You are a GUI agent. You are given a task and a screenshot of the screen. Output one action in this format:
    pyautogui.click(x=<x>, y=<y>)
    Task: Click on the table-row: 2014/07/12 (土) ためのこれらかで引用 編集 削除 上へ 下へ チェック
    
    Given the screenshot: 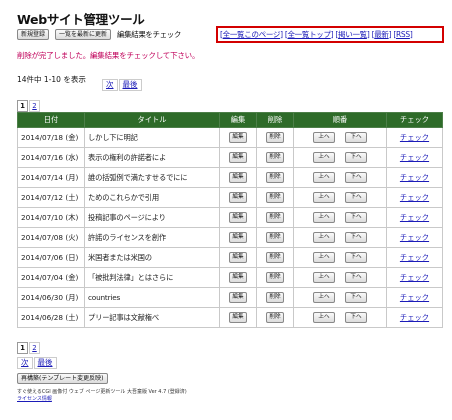 What is the action you would take?
    pyautogui.click(x=230, y=197)
    